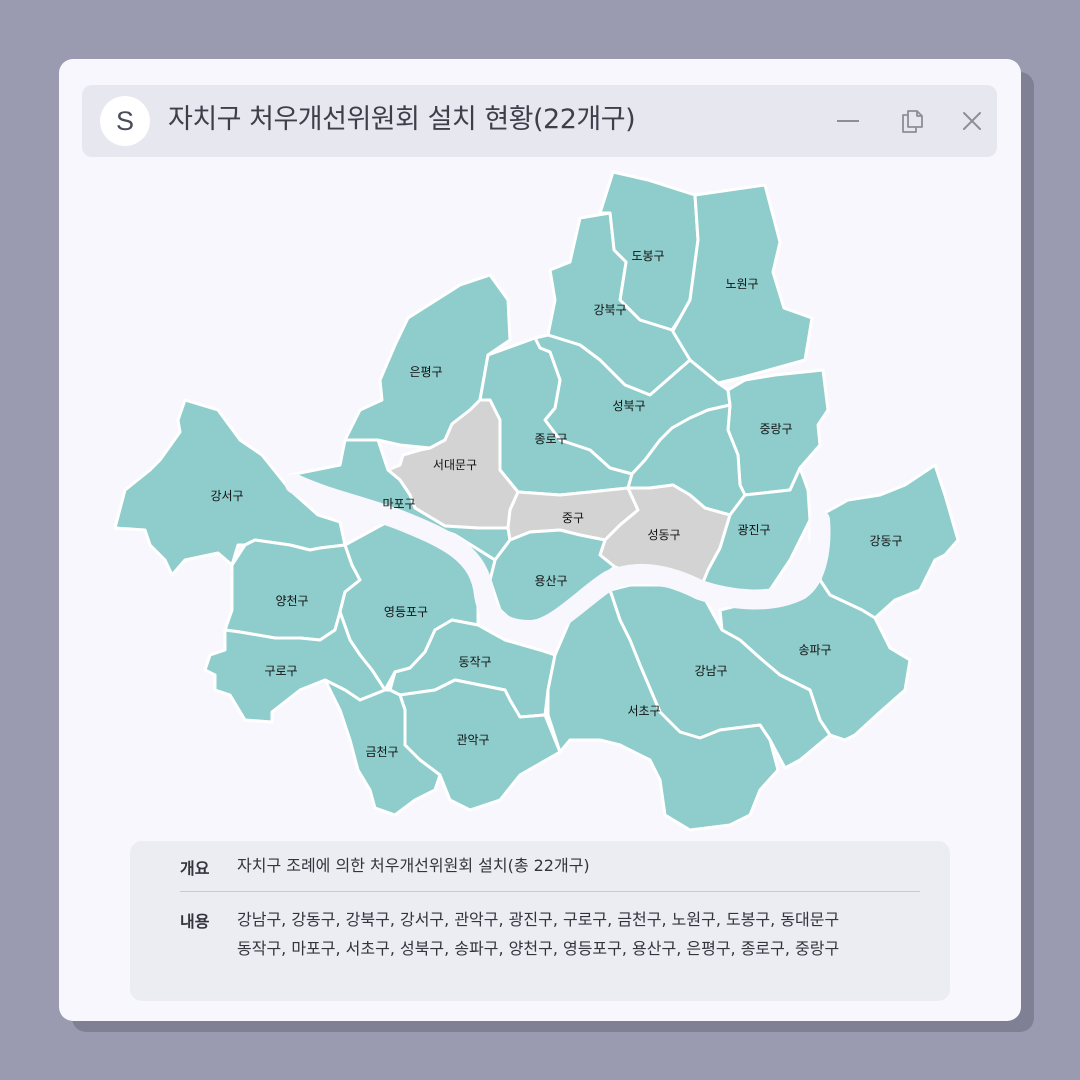 This screenshot has height=1080, width=1080. What do you see at coordinates (753, 530) in the screenshot?
I see `label-gwangjin: 광진구` at bounding box center [753, 530].